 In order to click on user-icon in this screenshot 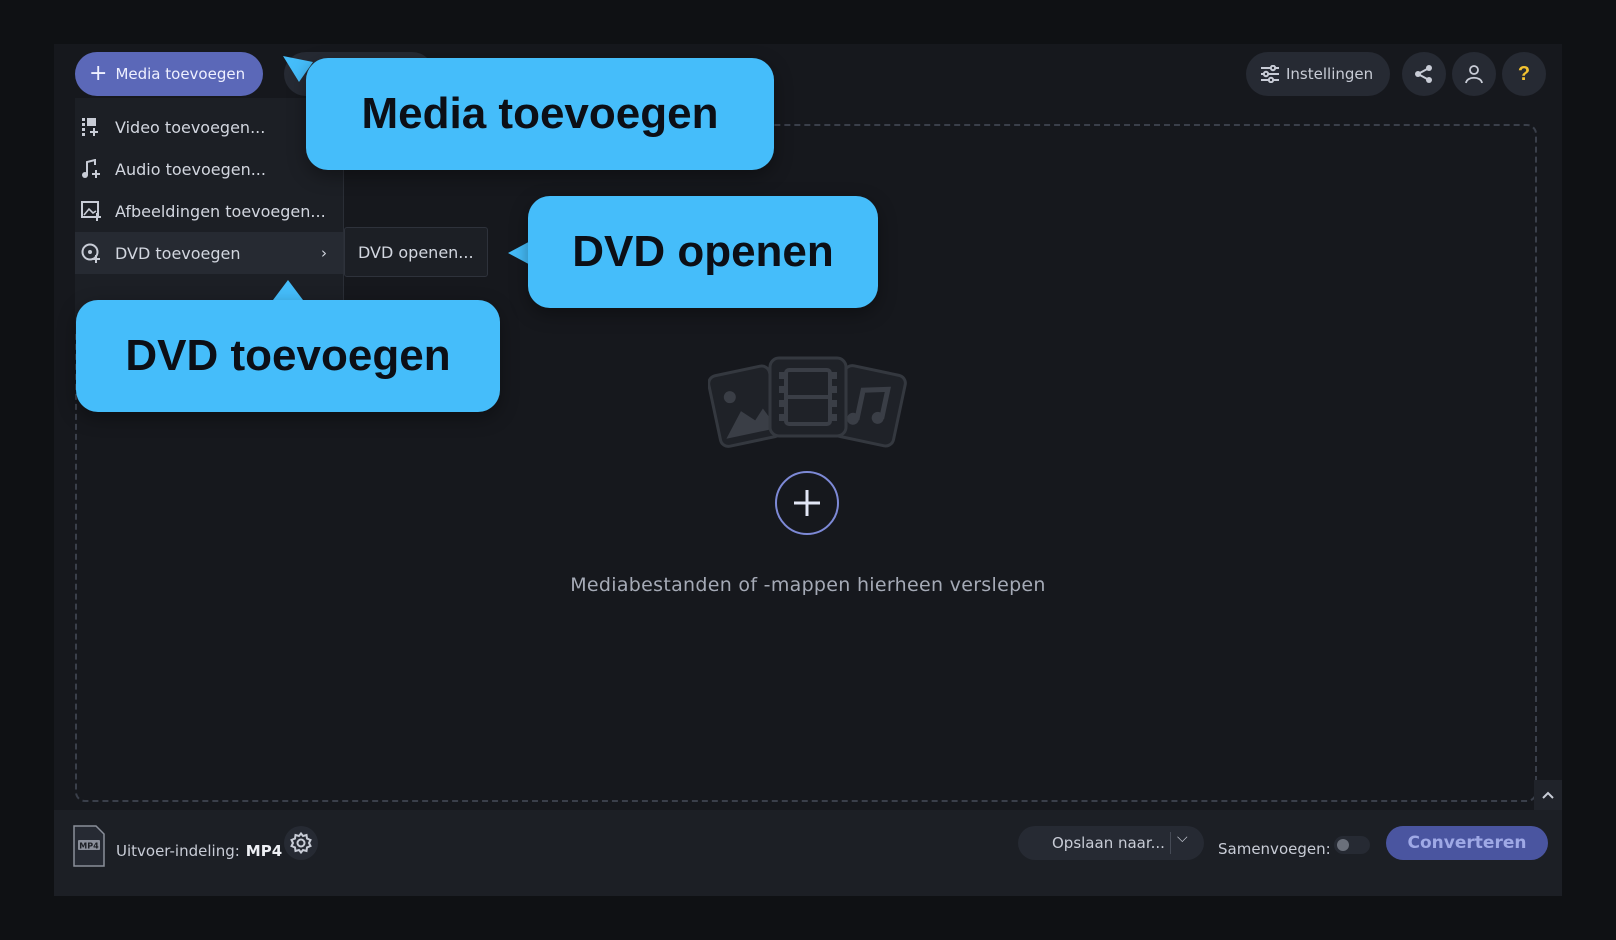, I will do `click(1474, 74)`.